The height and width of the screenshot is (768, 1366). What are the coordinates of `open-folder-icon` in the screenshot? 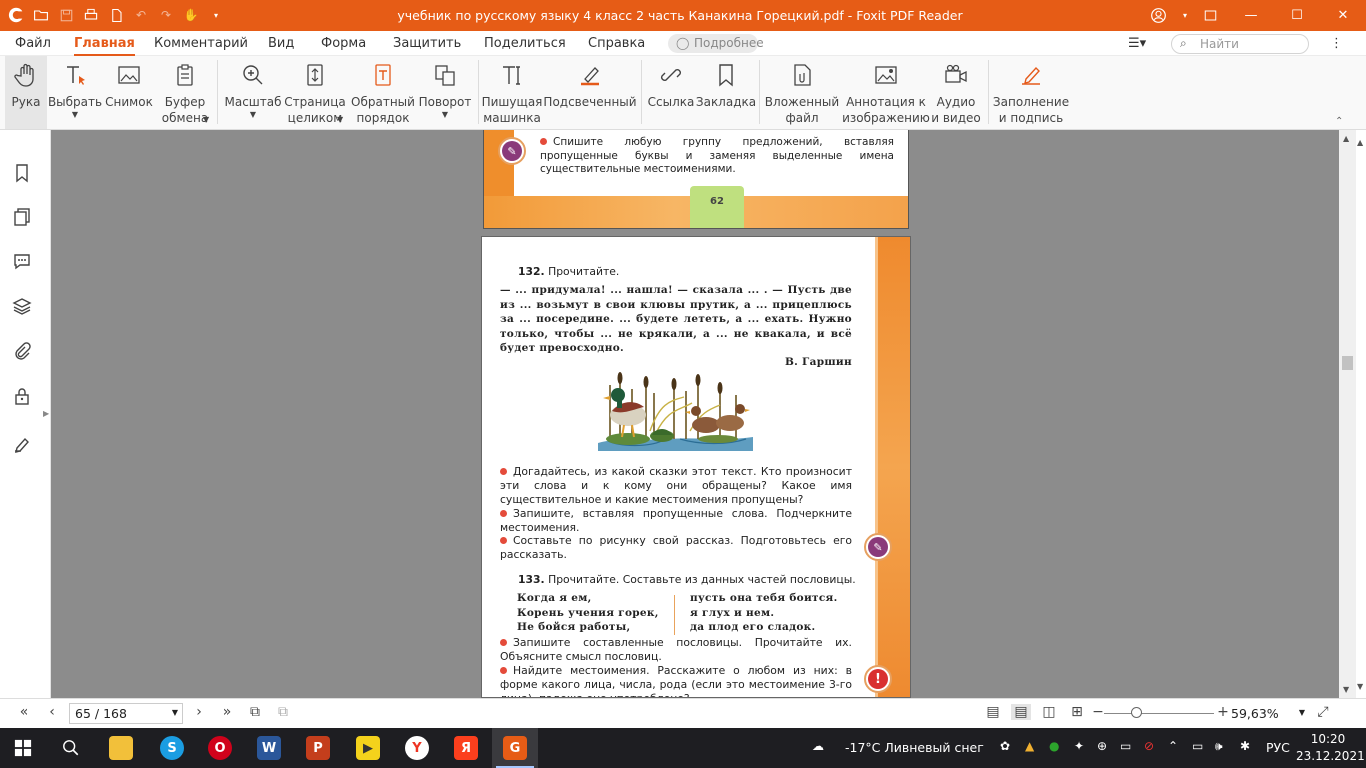 It's located at (41, 15).